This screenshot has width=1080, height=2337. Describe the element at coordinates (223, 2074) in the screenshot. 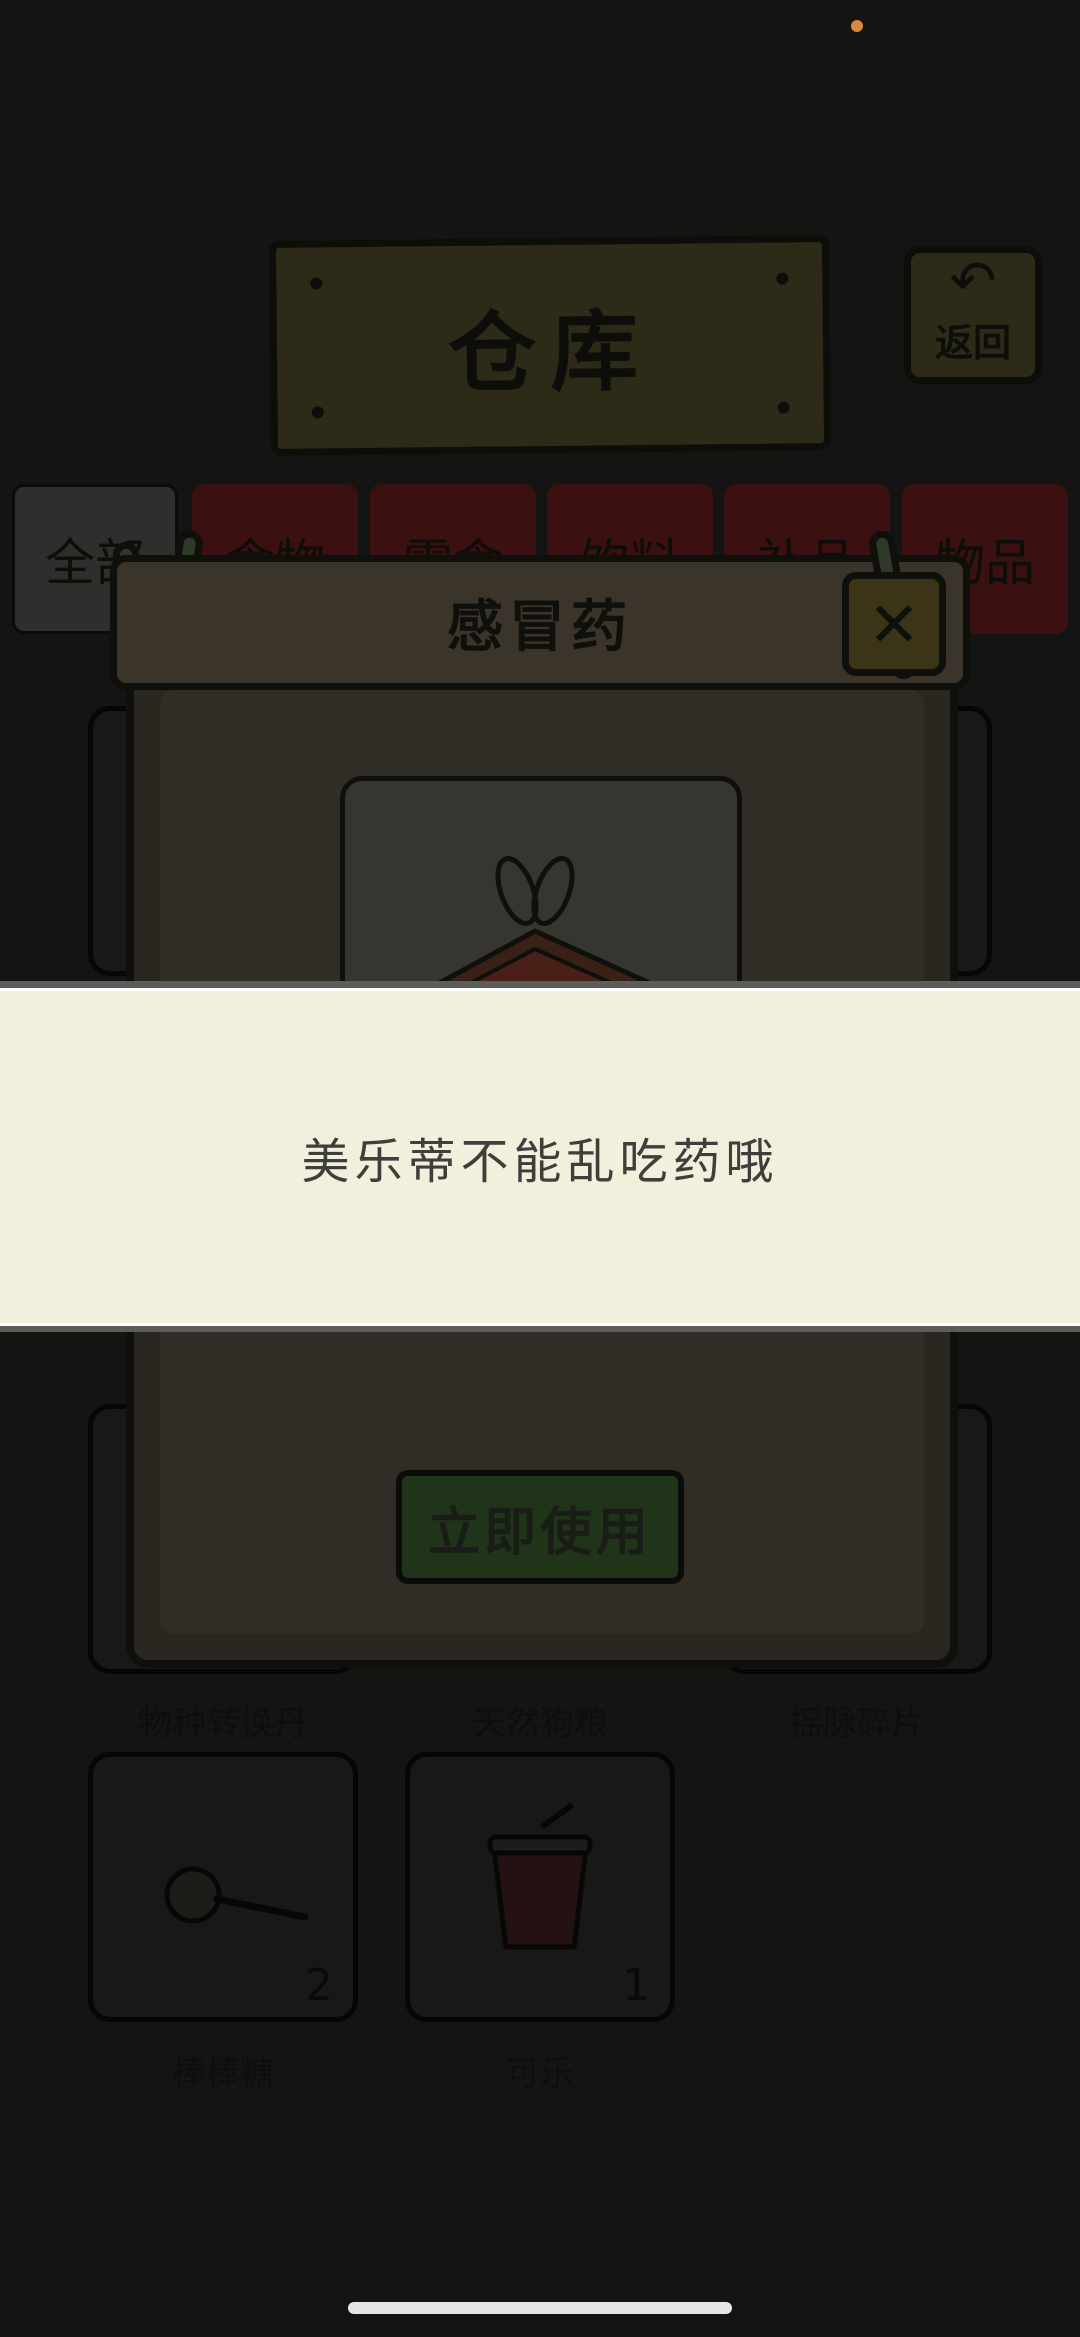

I see `item-label: 棒棒糖` at that location.